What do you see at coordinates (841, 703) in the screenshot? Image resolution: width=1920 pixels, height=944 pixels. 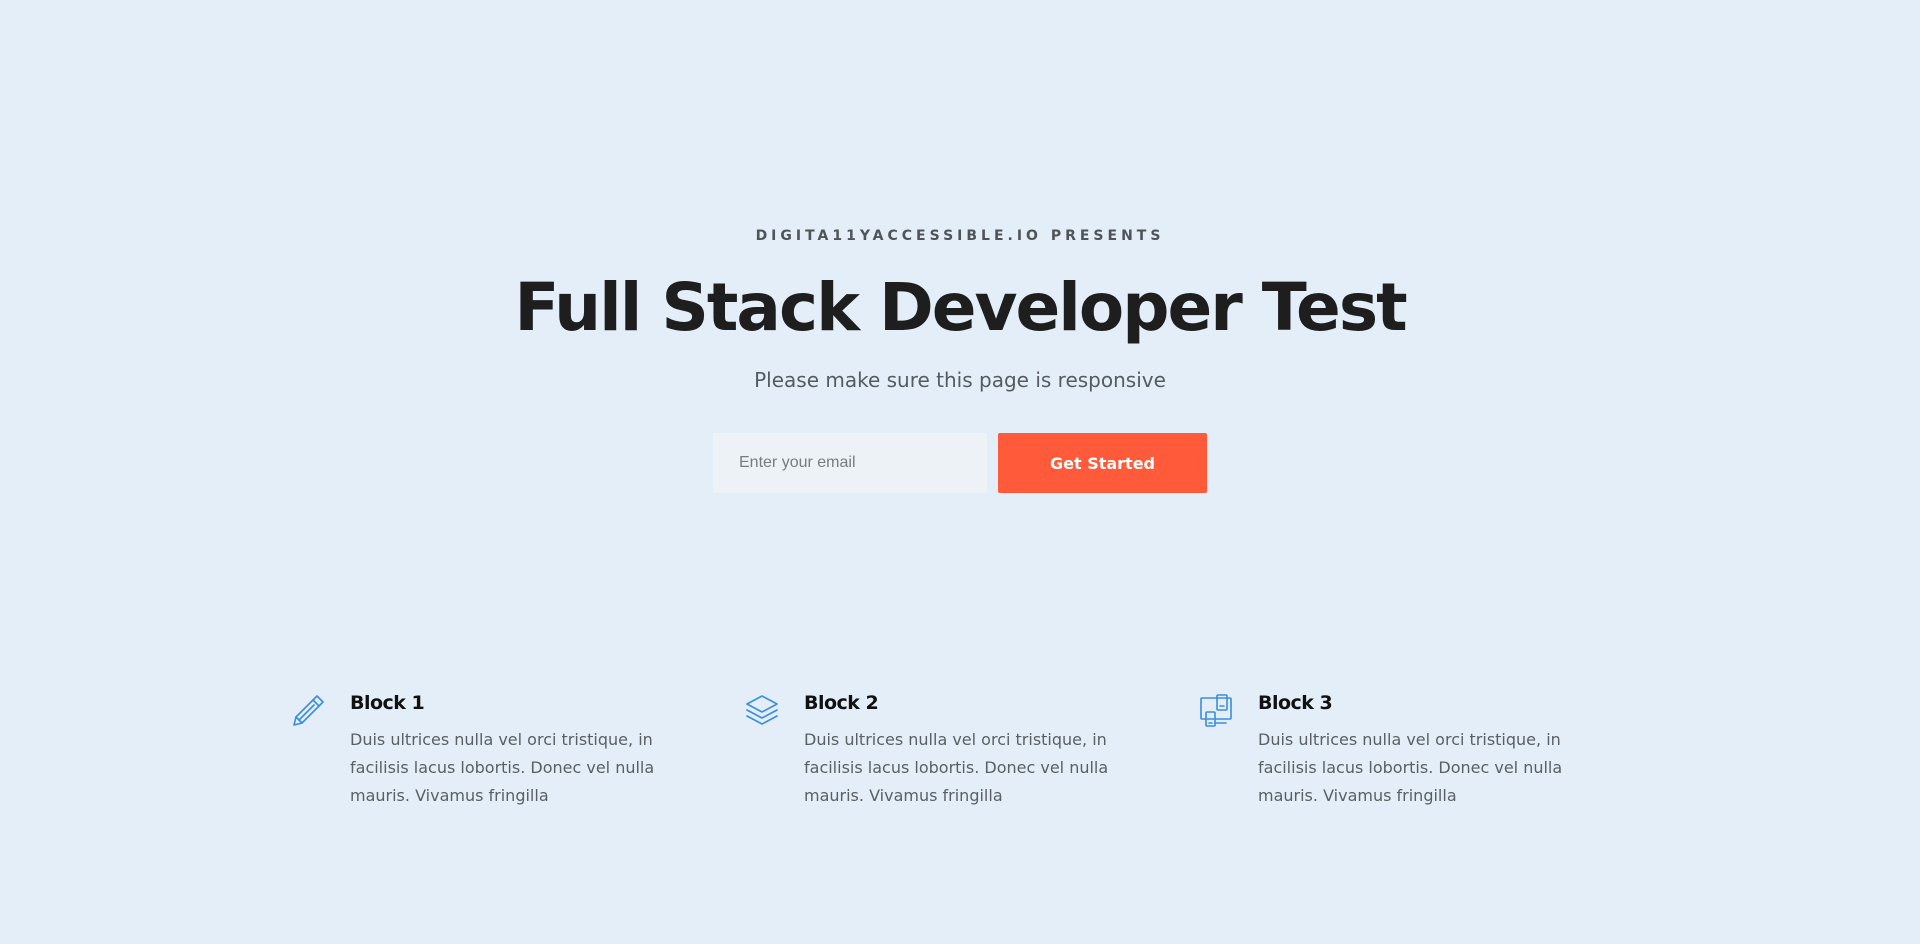 I see `feature-title: Block 2` at bounding box center [841, 703].